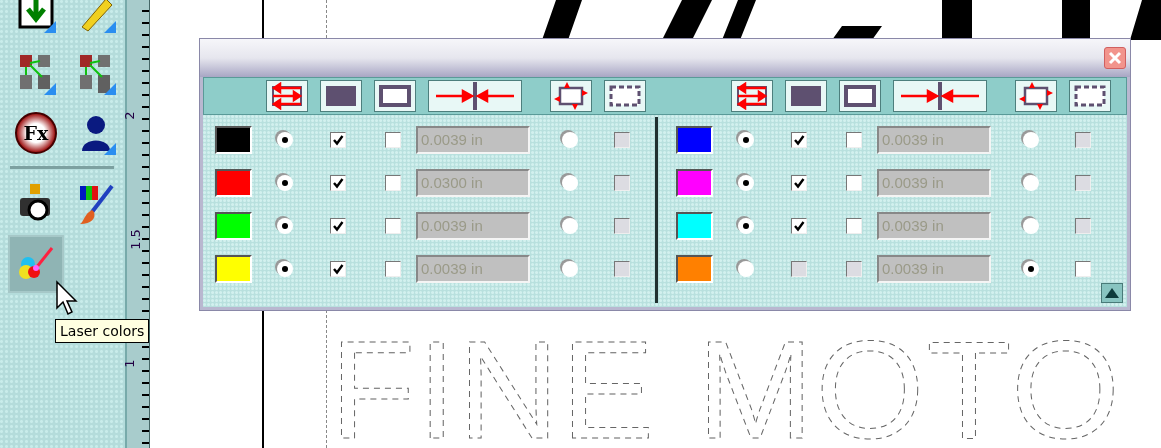 The height and width of the screenshot is (448, 1161). What do you see at coordinates (36, 133) in the screenshot?
I see `fx-logo-text: Fx` at bounding box center [36, 133].